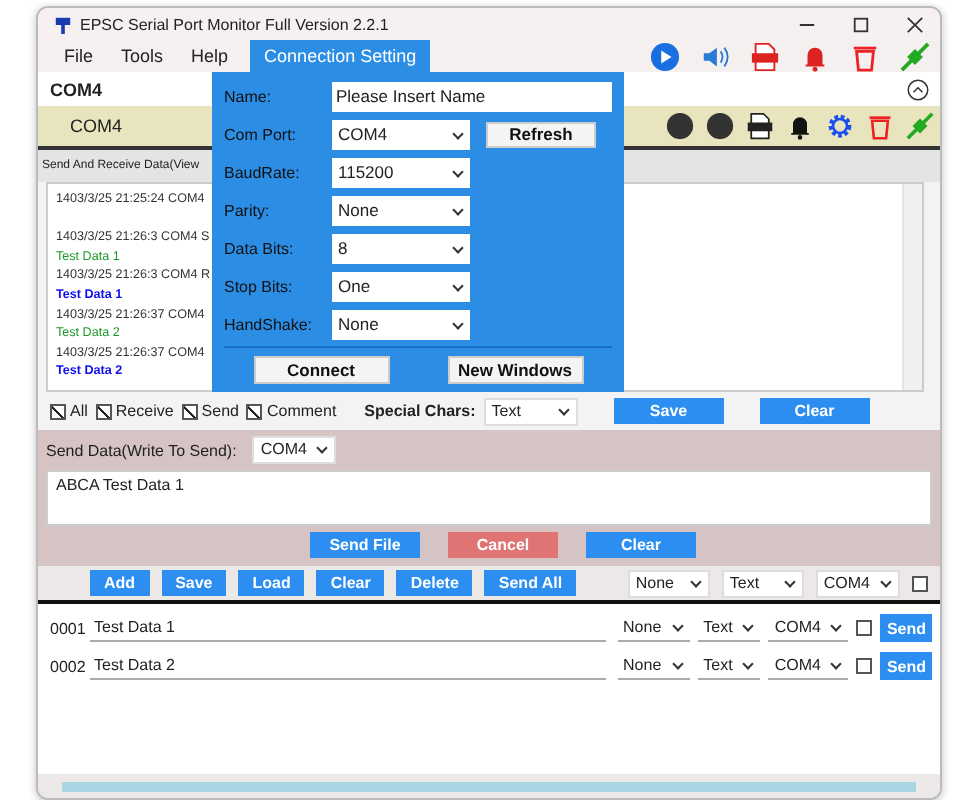 This screenshot has width=978, height=800. What do you see at coordinates (210, 56) in the screenshot?
I see `menu-item: Help` at bounding box center [210, 56].